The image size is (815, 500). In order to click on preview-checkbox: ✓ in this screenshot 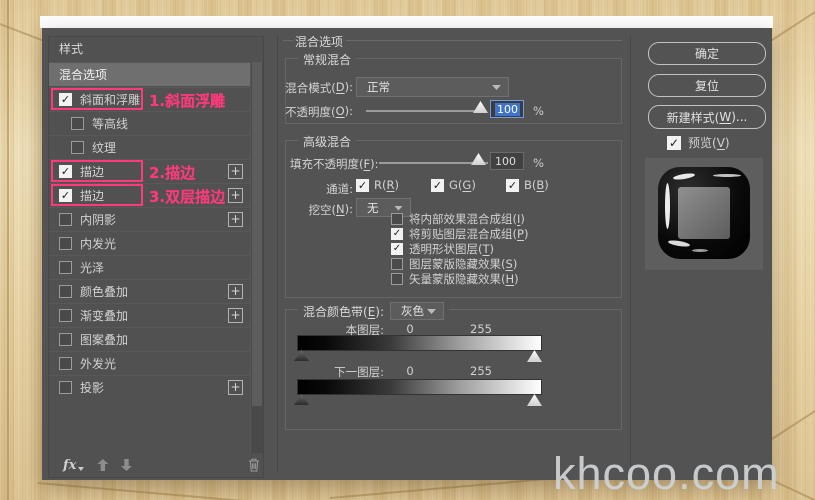, I will do `click(674, 142)`.